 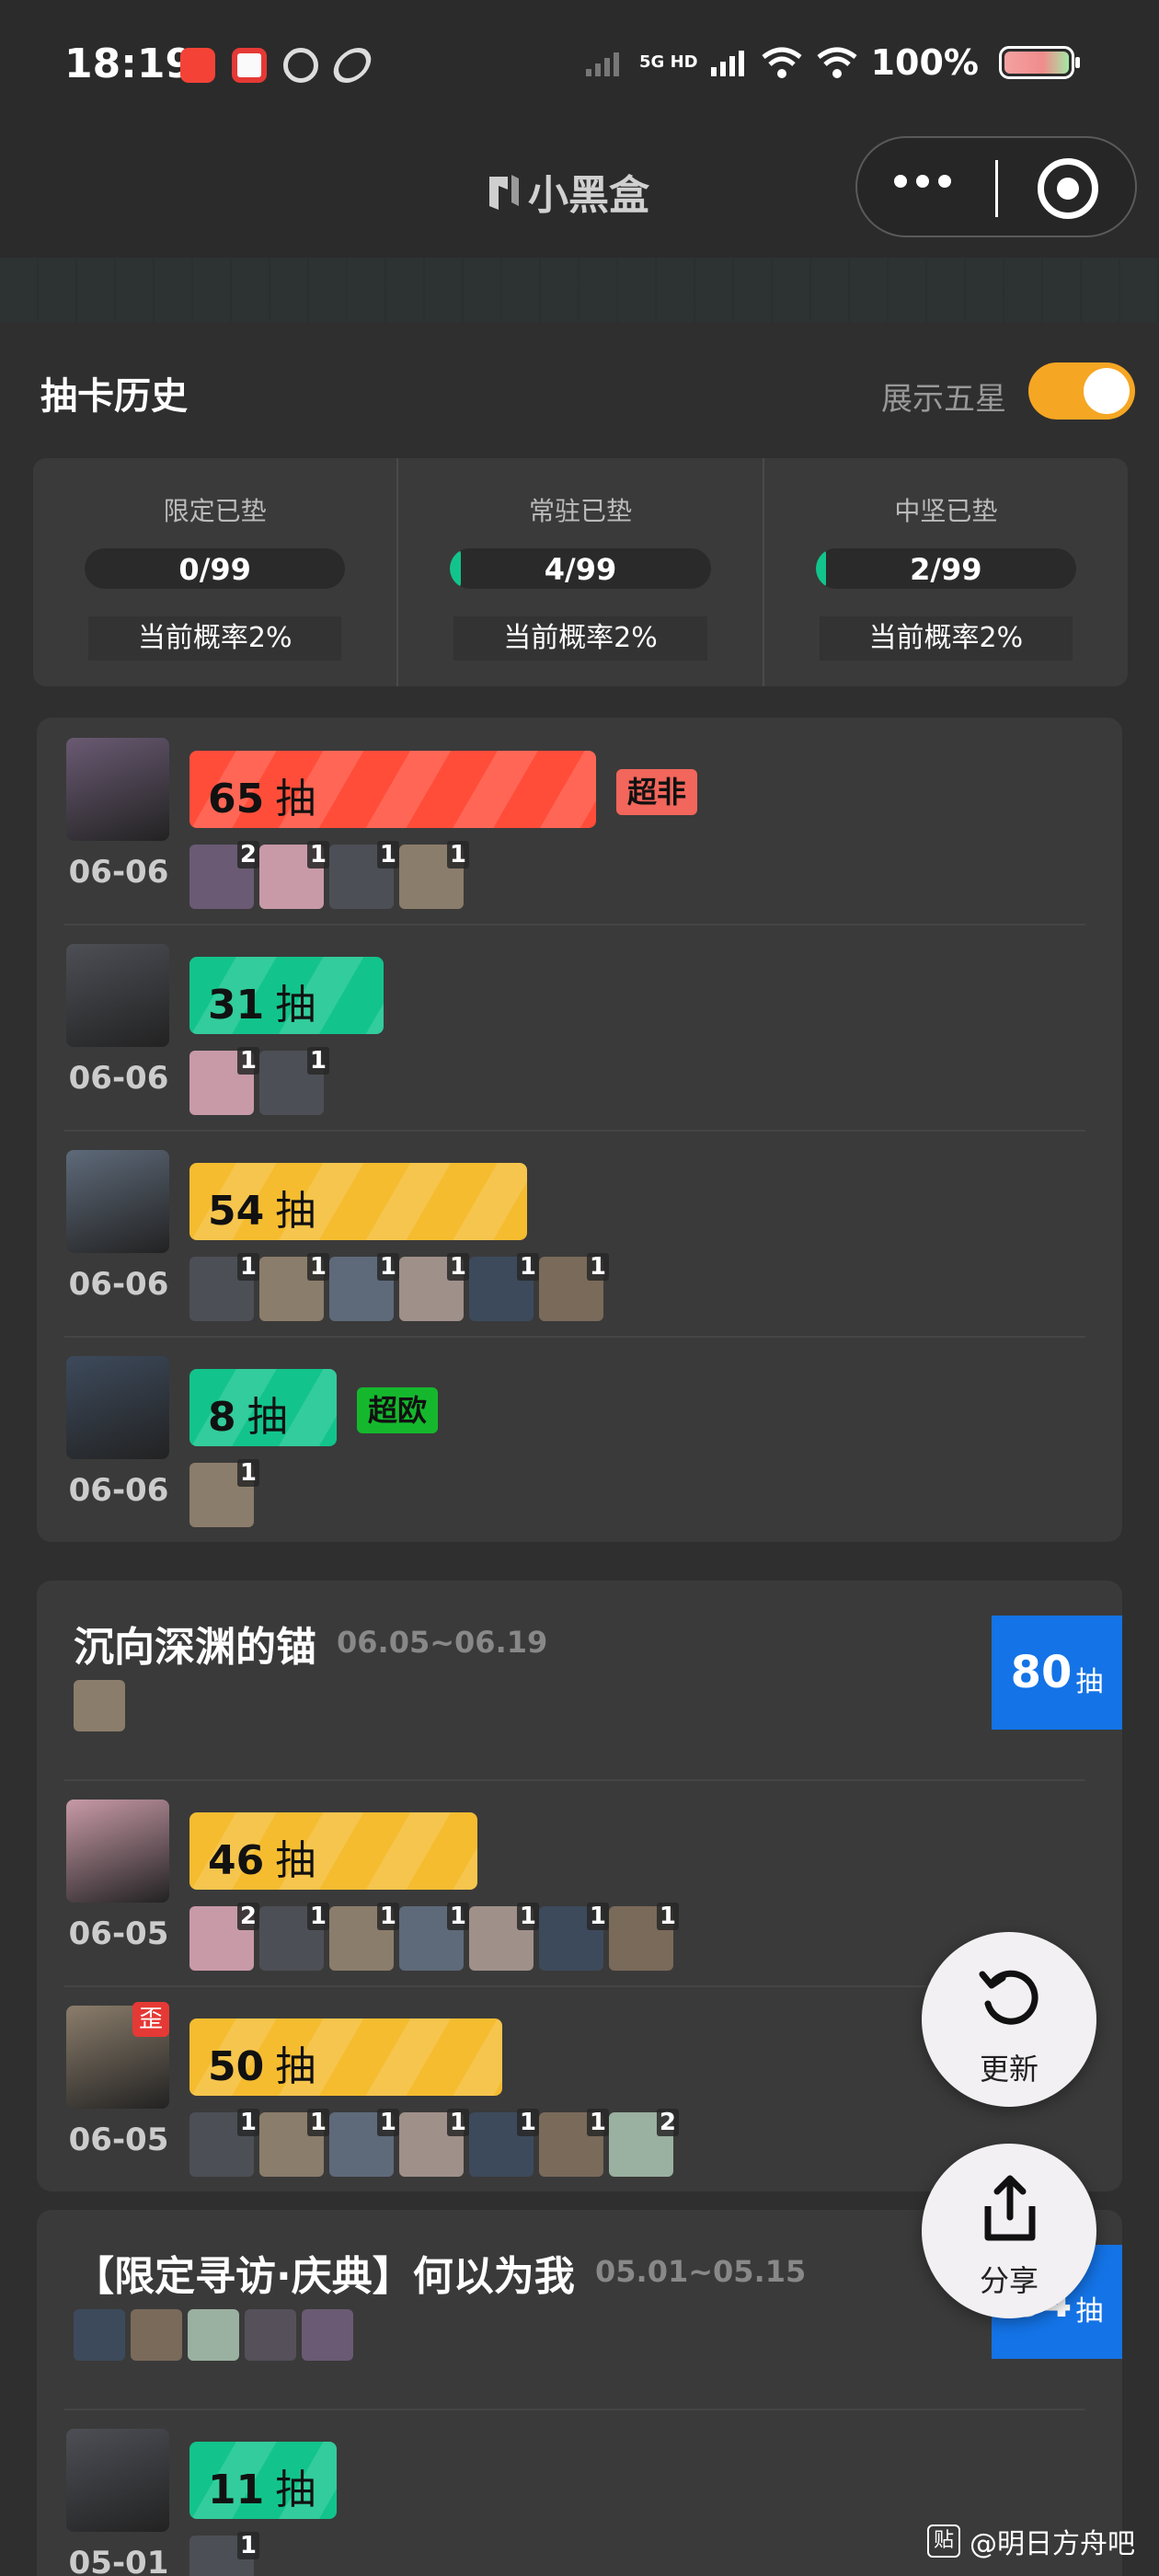 I want to click on pulled-operators-row: 2 1 1 1, so click(x=329, y=875).